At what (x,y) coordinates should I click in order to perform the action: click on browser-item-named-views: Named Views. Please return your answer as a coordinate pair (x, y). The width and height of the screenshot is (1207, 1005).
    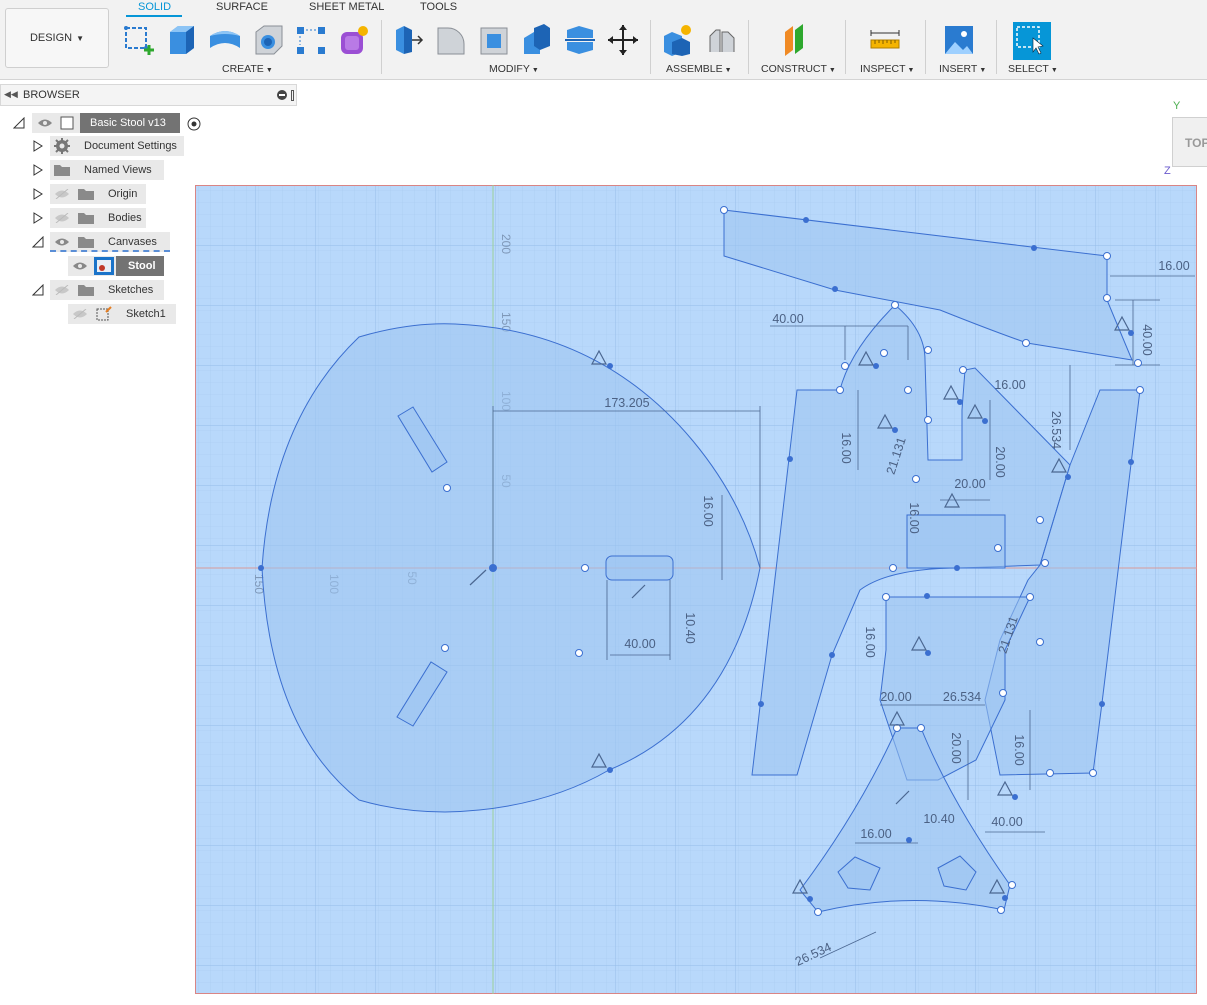
    Looking at the image, I should click on (107, 170).